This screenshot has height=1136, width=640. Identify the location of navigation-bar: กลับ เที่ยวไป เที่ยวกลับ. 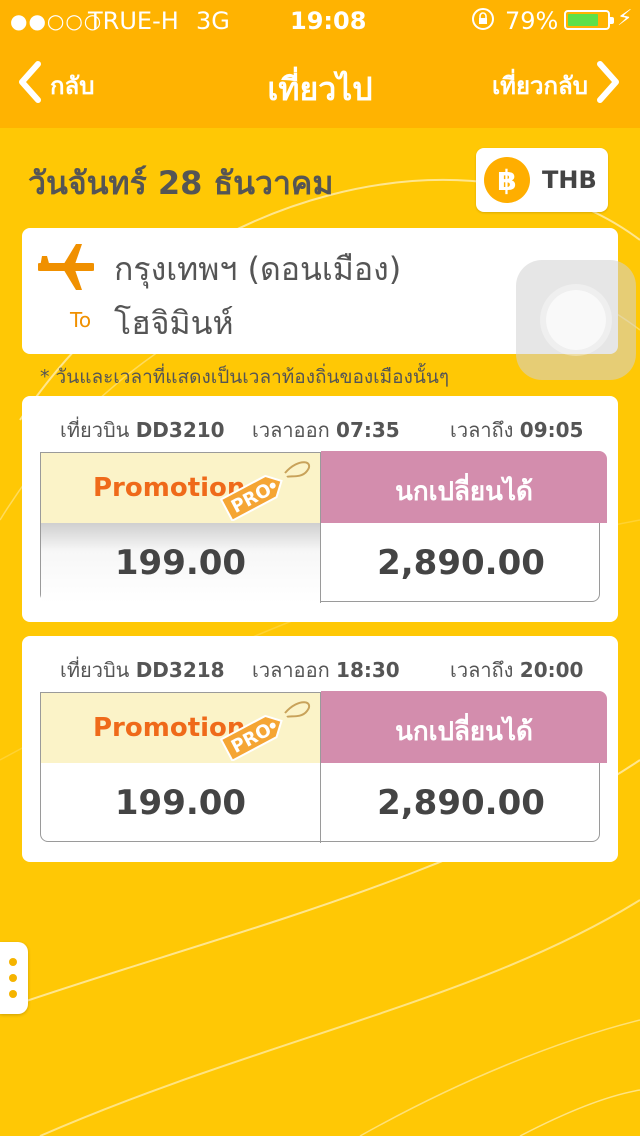
(320, 84).